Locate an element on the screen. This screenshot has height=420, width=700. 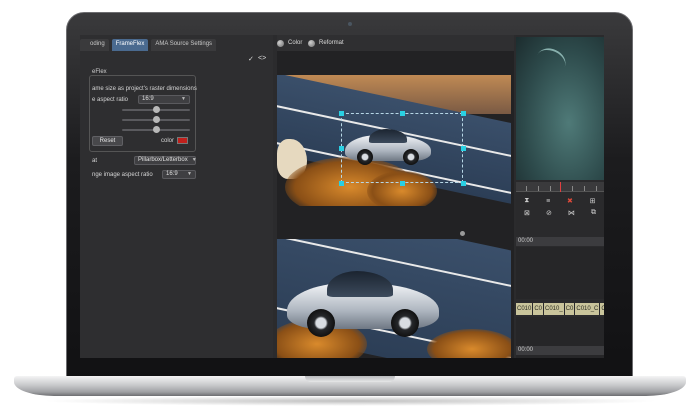
source-frame-image is located at coordinates (394, 140).